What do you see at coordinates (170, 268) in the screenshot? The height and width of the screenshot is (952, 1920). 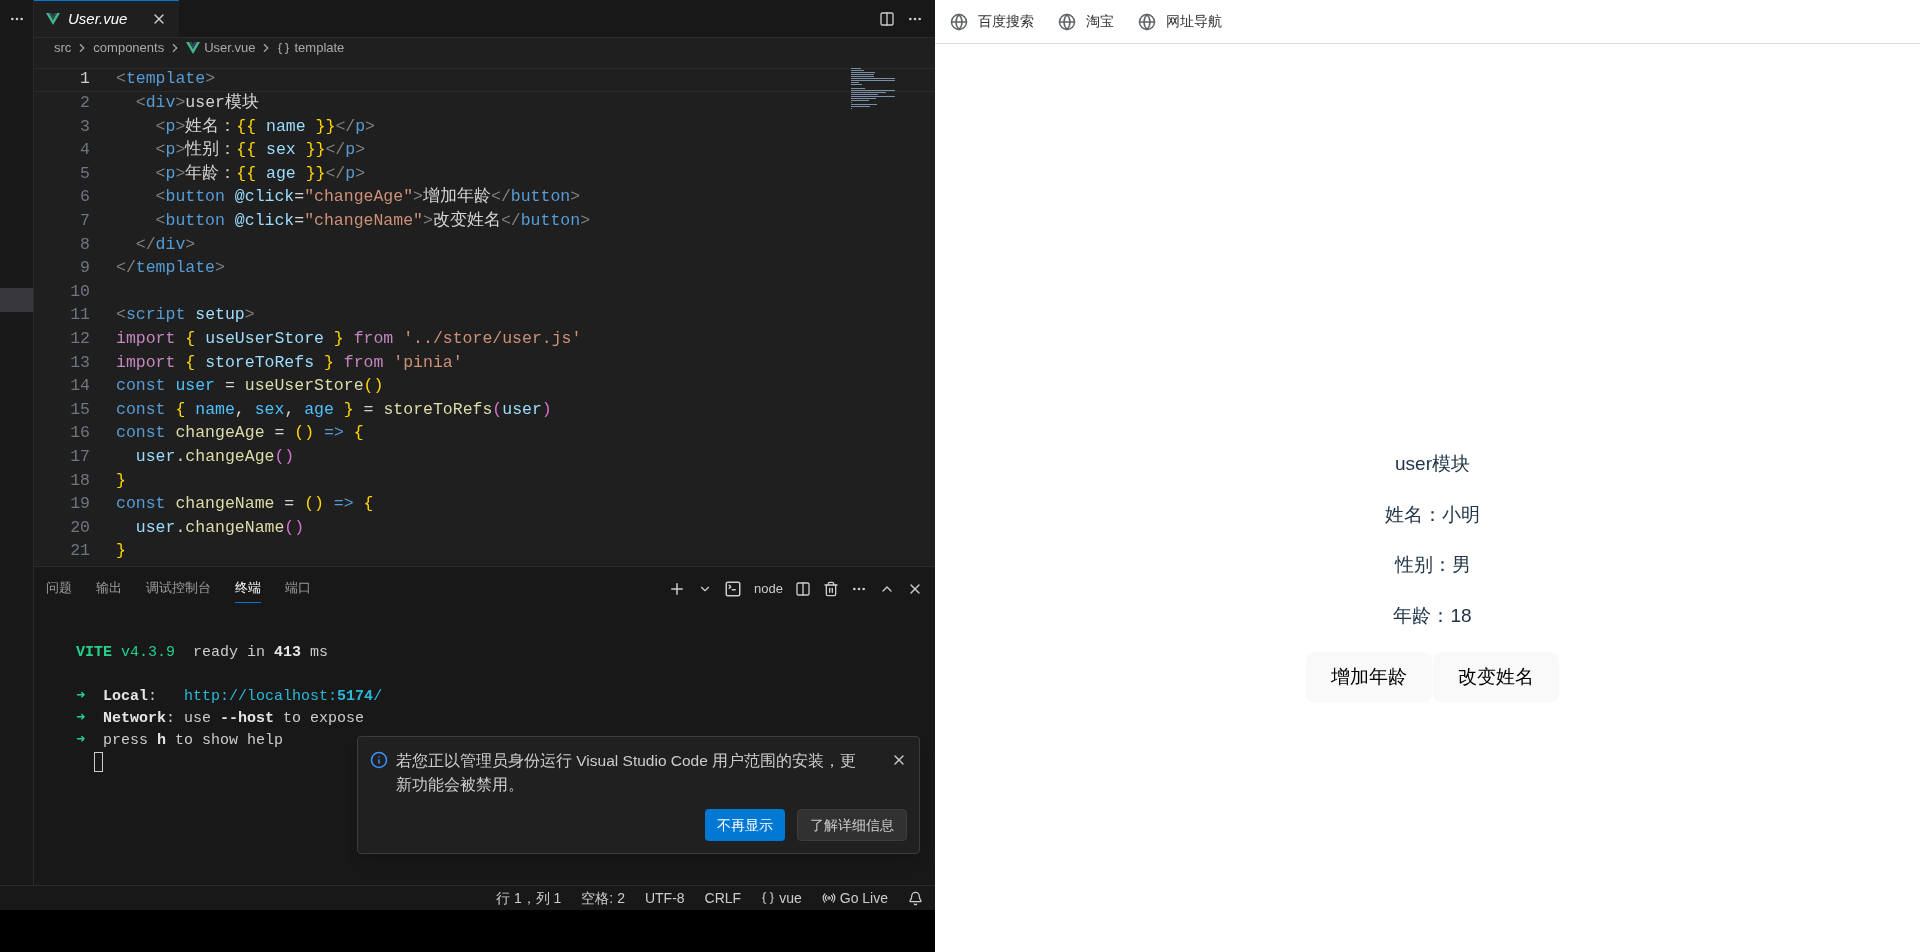 I see `code-line: </template>` at bounding box center [170, 268].